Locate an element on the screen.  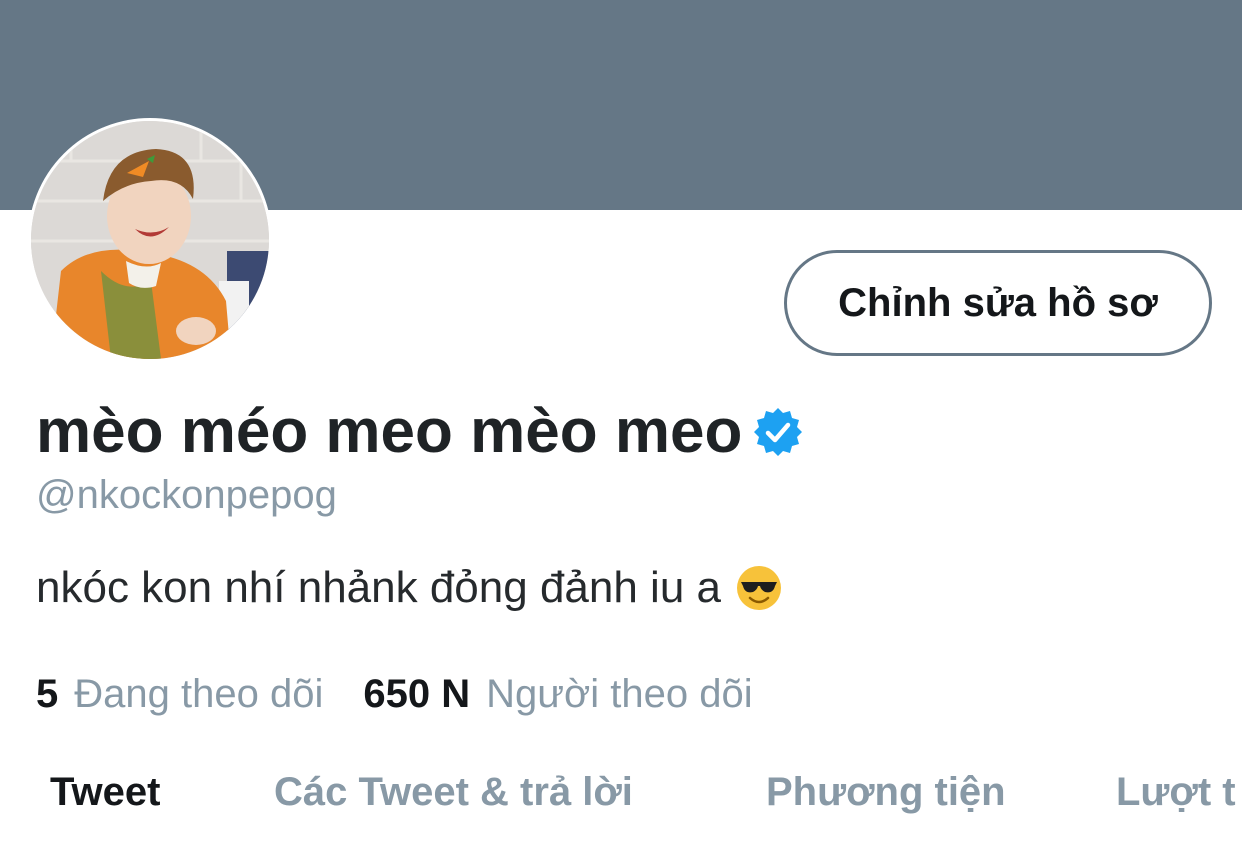
followers-count: 650 N is located at coordinates (417, 694).